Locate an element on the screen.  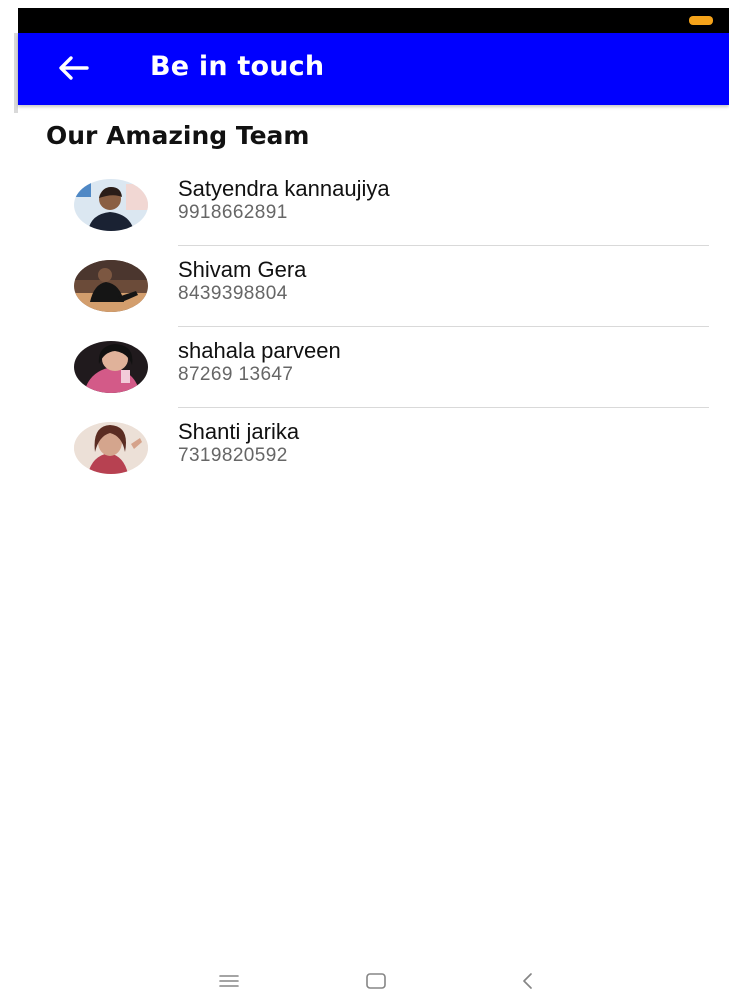
member-name: shahala parveen is located at coordinates (259, 350).